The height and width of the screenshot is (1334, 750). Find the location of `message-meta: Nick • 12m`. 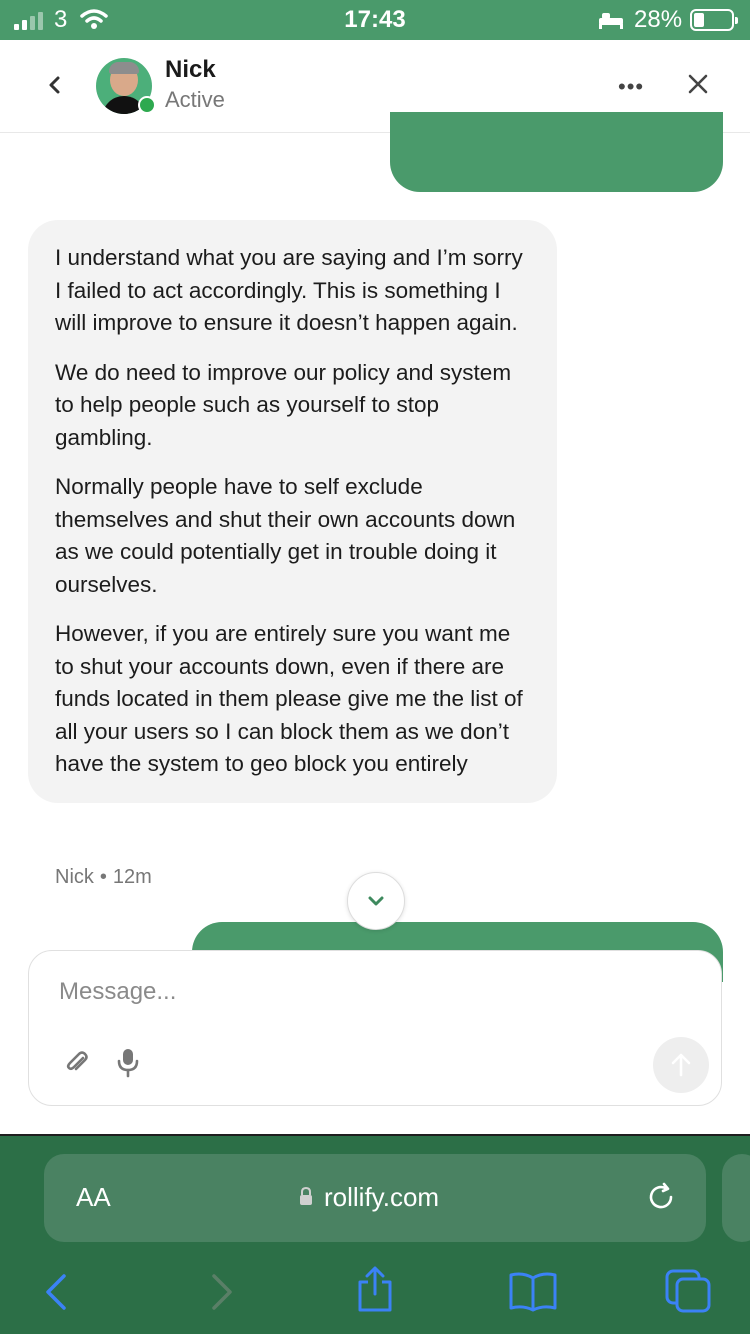

message-meta: Nick • 12m is located at coordinates (103, 877).